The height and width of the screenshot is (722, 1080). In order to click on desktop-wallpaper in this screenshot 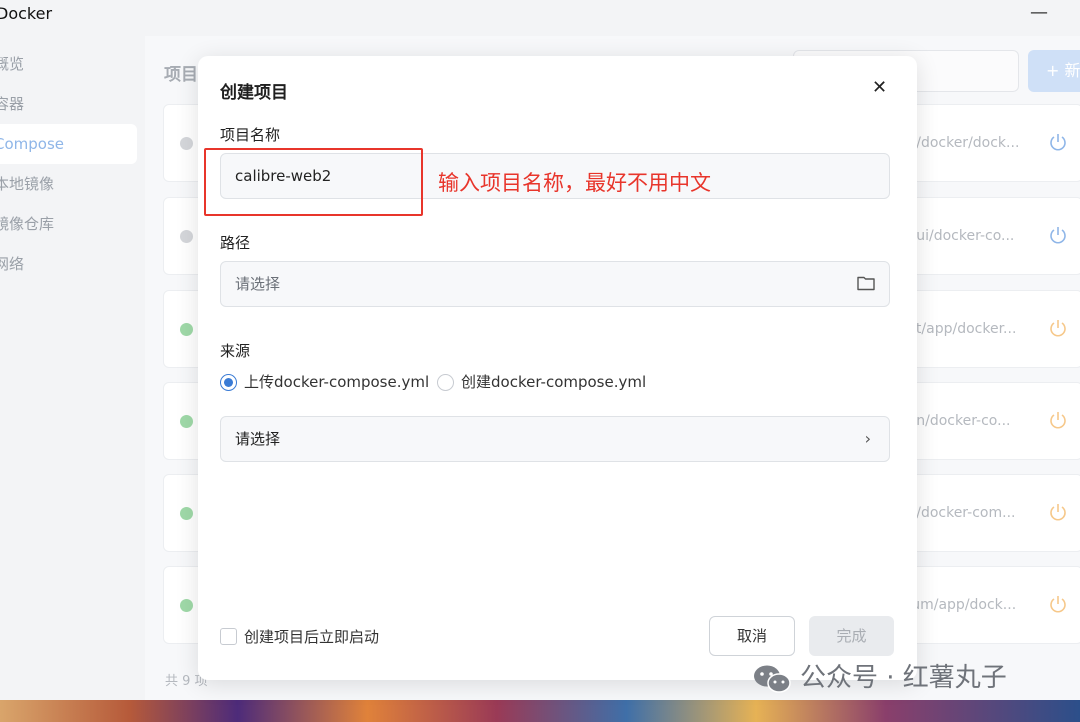, I will do `click(540, 711)`.